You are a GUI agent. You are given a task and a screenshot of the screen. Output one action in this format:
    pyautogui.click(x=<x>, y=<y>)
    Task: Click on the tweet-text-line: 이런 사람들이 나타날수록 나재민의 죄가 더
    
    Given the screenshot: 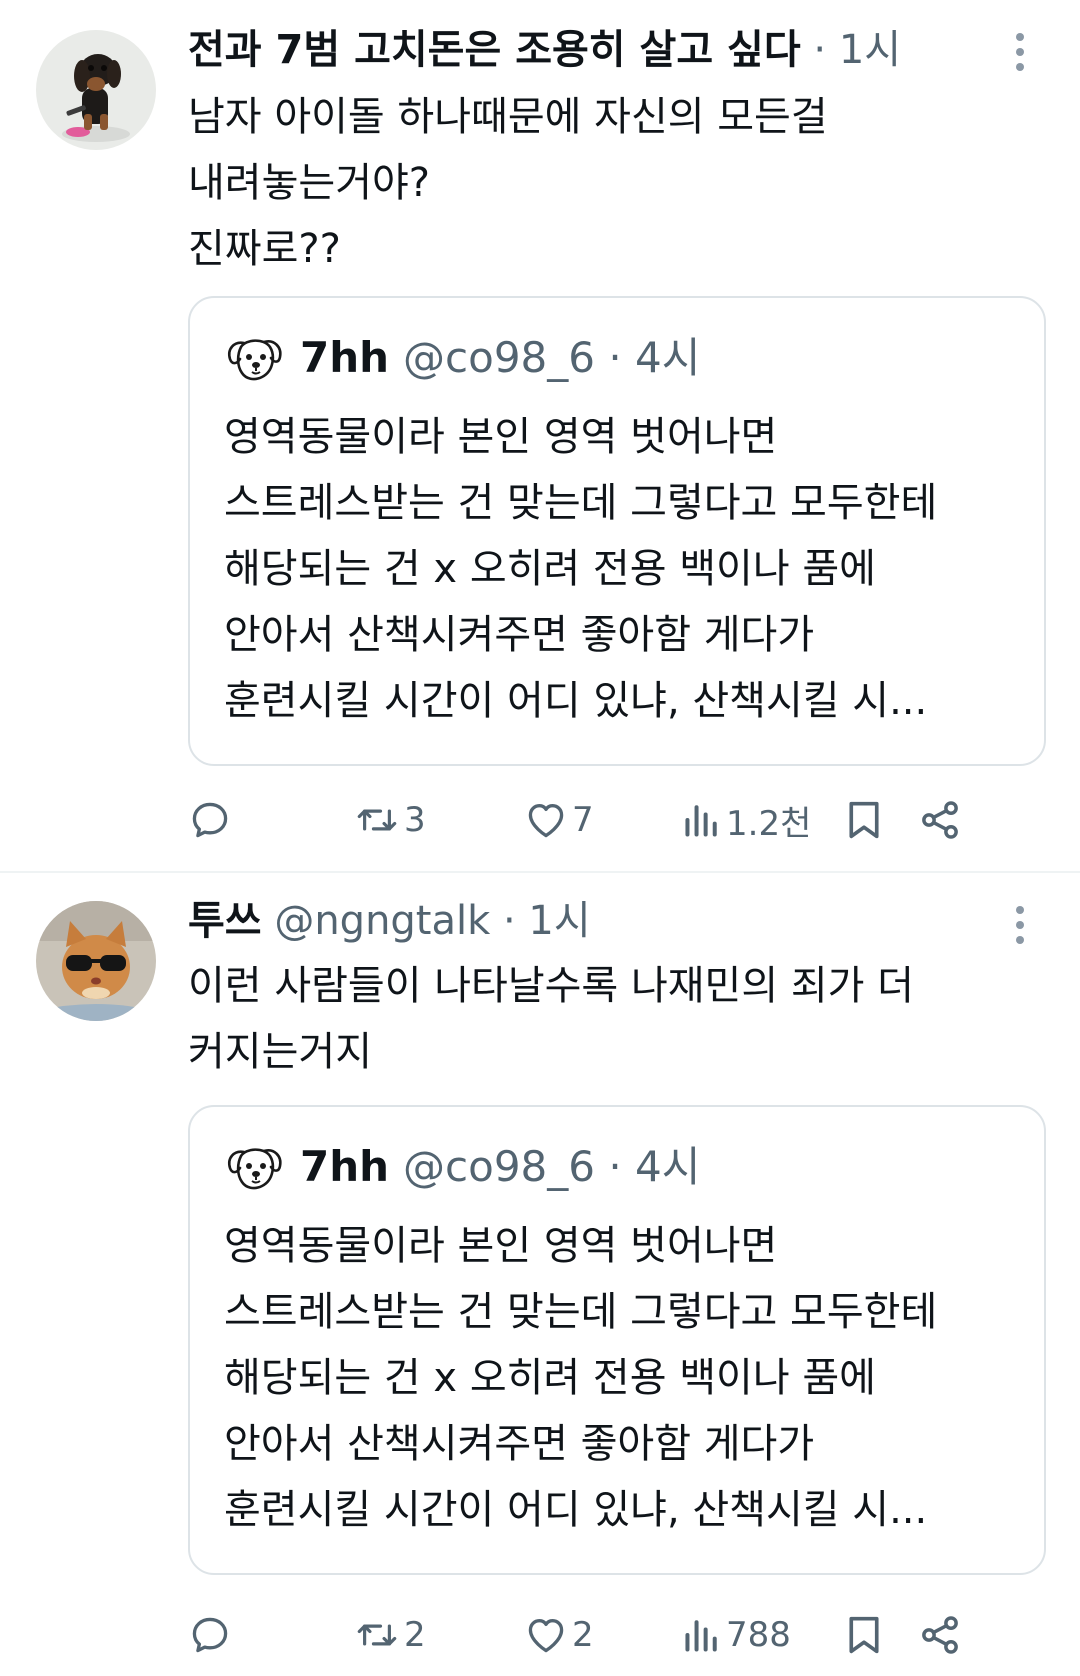 What is the action you would take?
    pyautogui.click(x=551, y=986)
    